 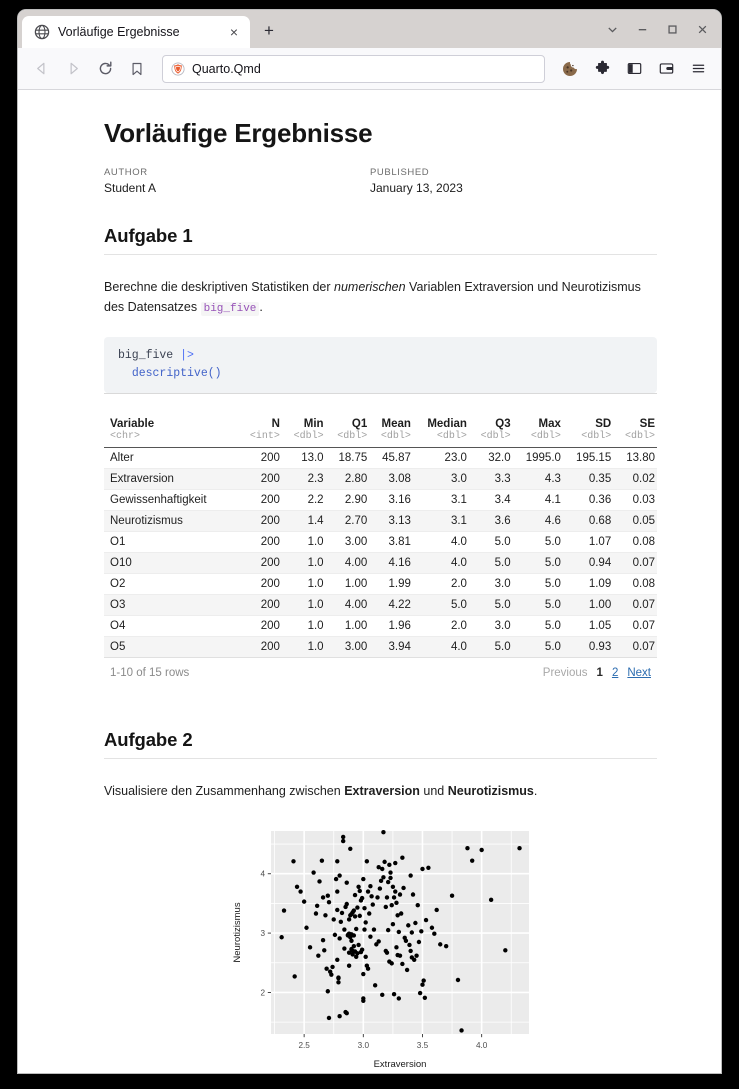 I want to click on maximize-button, so click(x=672, y=29).